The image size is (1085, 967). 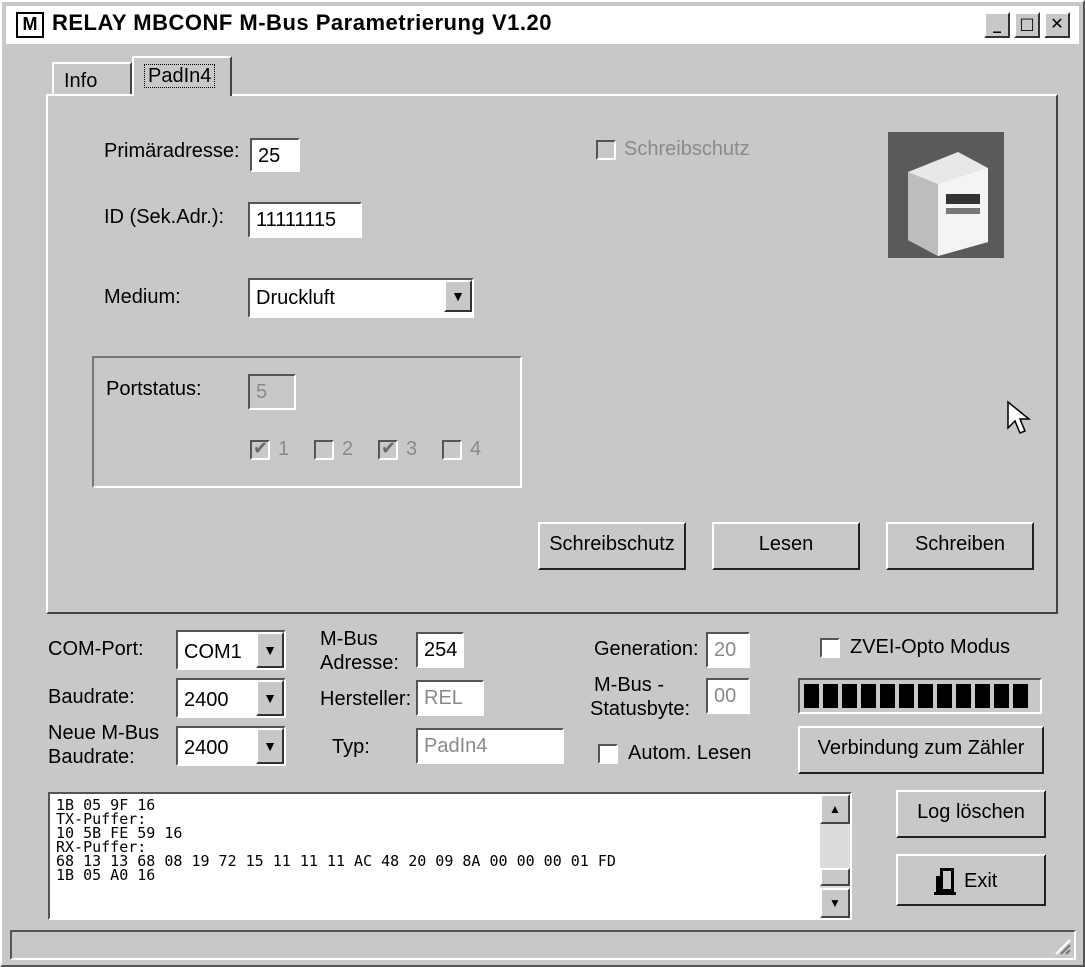 What do you see at coordinates (930, 647) in the screenshot?
I see `zvei-opto-label: ZVEI-Opto Modus` at bounding box center [930, 647].